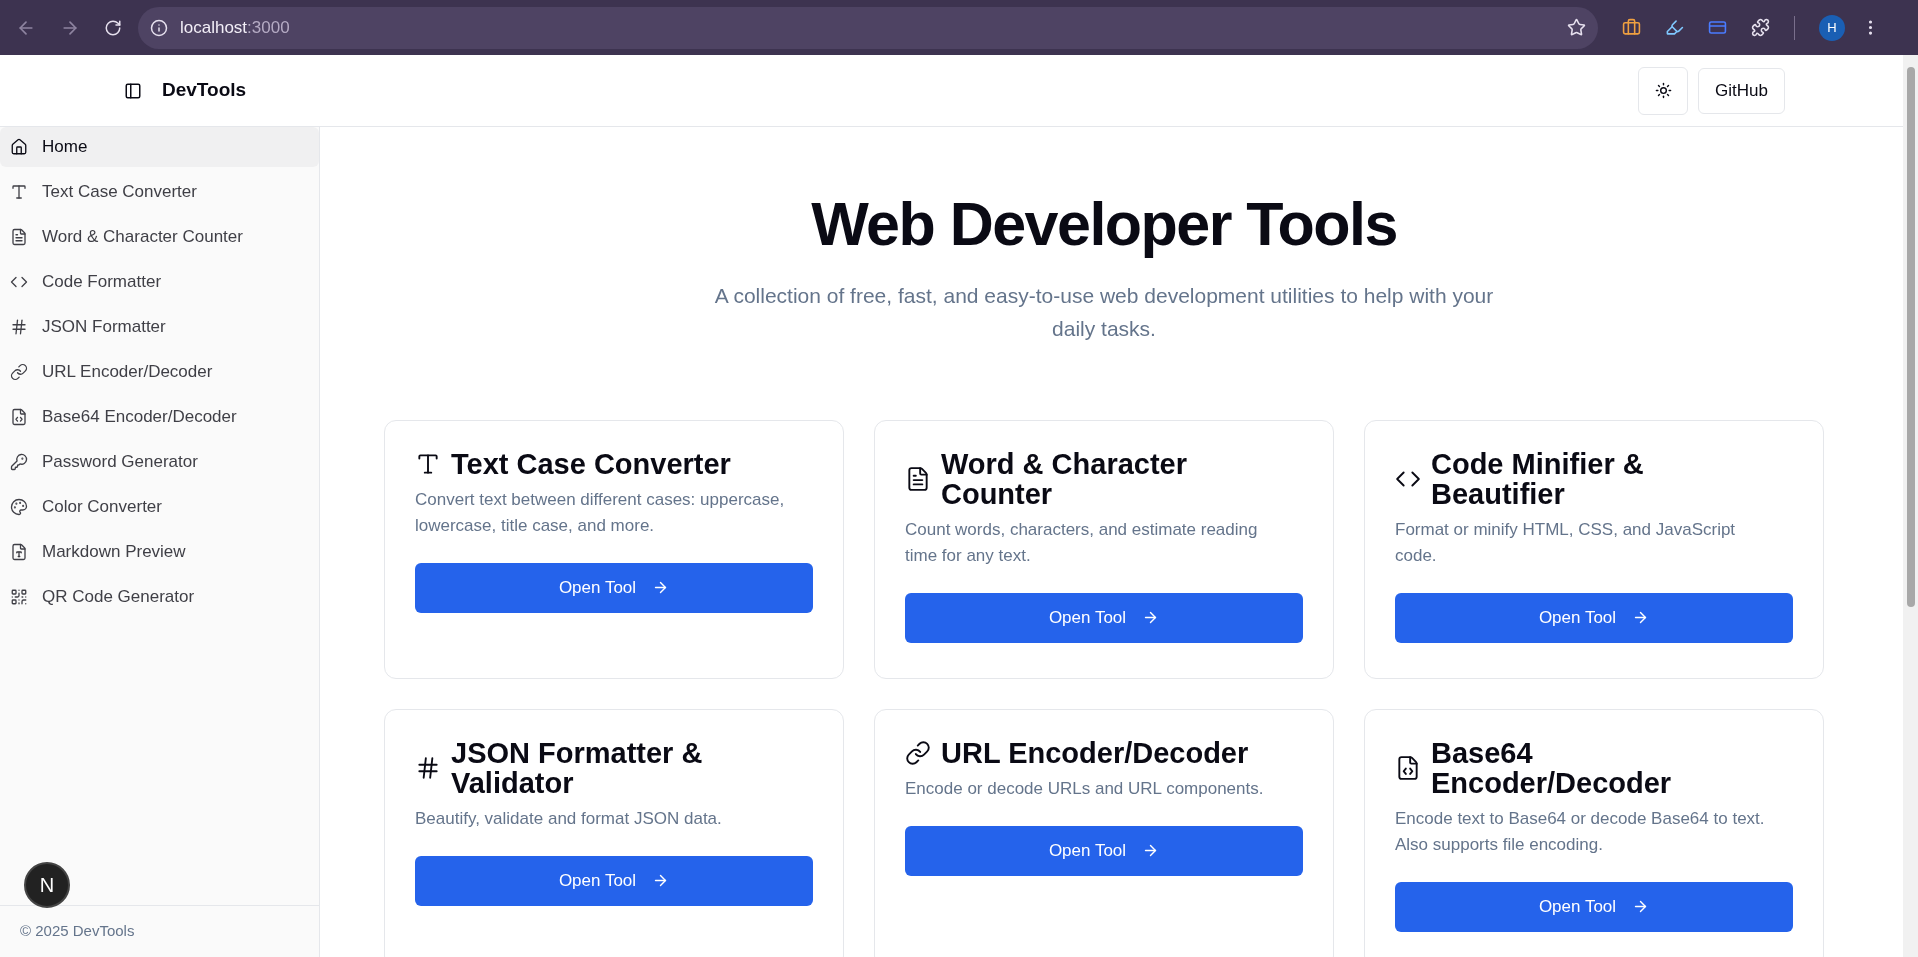 Image resolution: width=1918 pixels, height=957 pixels. What do you see at coordinates (591, 463) in the screenshot?
I see `card-title: Text Case Converter` at bounding box center [591, 463].